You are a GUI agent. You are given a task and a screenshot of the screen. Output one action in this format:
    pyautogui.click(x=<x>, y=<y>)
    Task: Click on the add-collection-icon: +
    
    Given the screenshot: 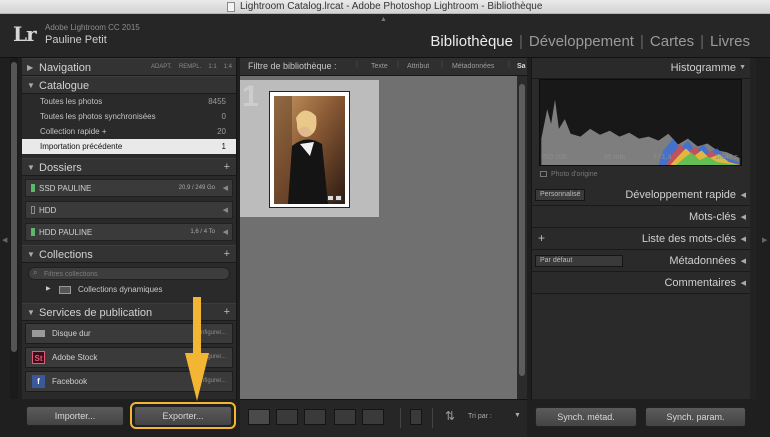 What is the action you would take?
    pyautogui.click(x=227, y=254)
    